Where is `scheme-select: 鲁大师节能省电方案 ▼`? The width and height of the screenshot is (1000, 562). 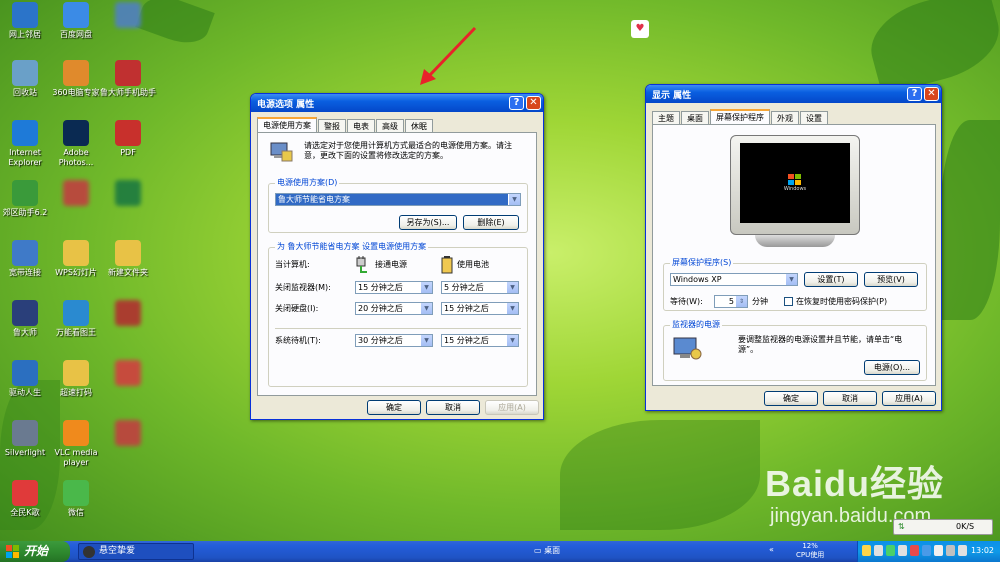
scheme-select: 鲁大师节能省电方案 ▼ is located at coordinates (398, 199).